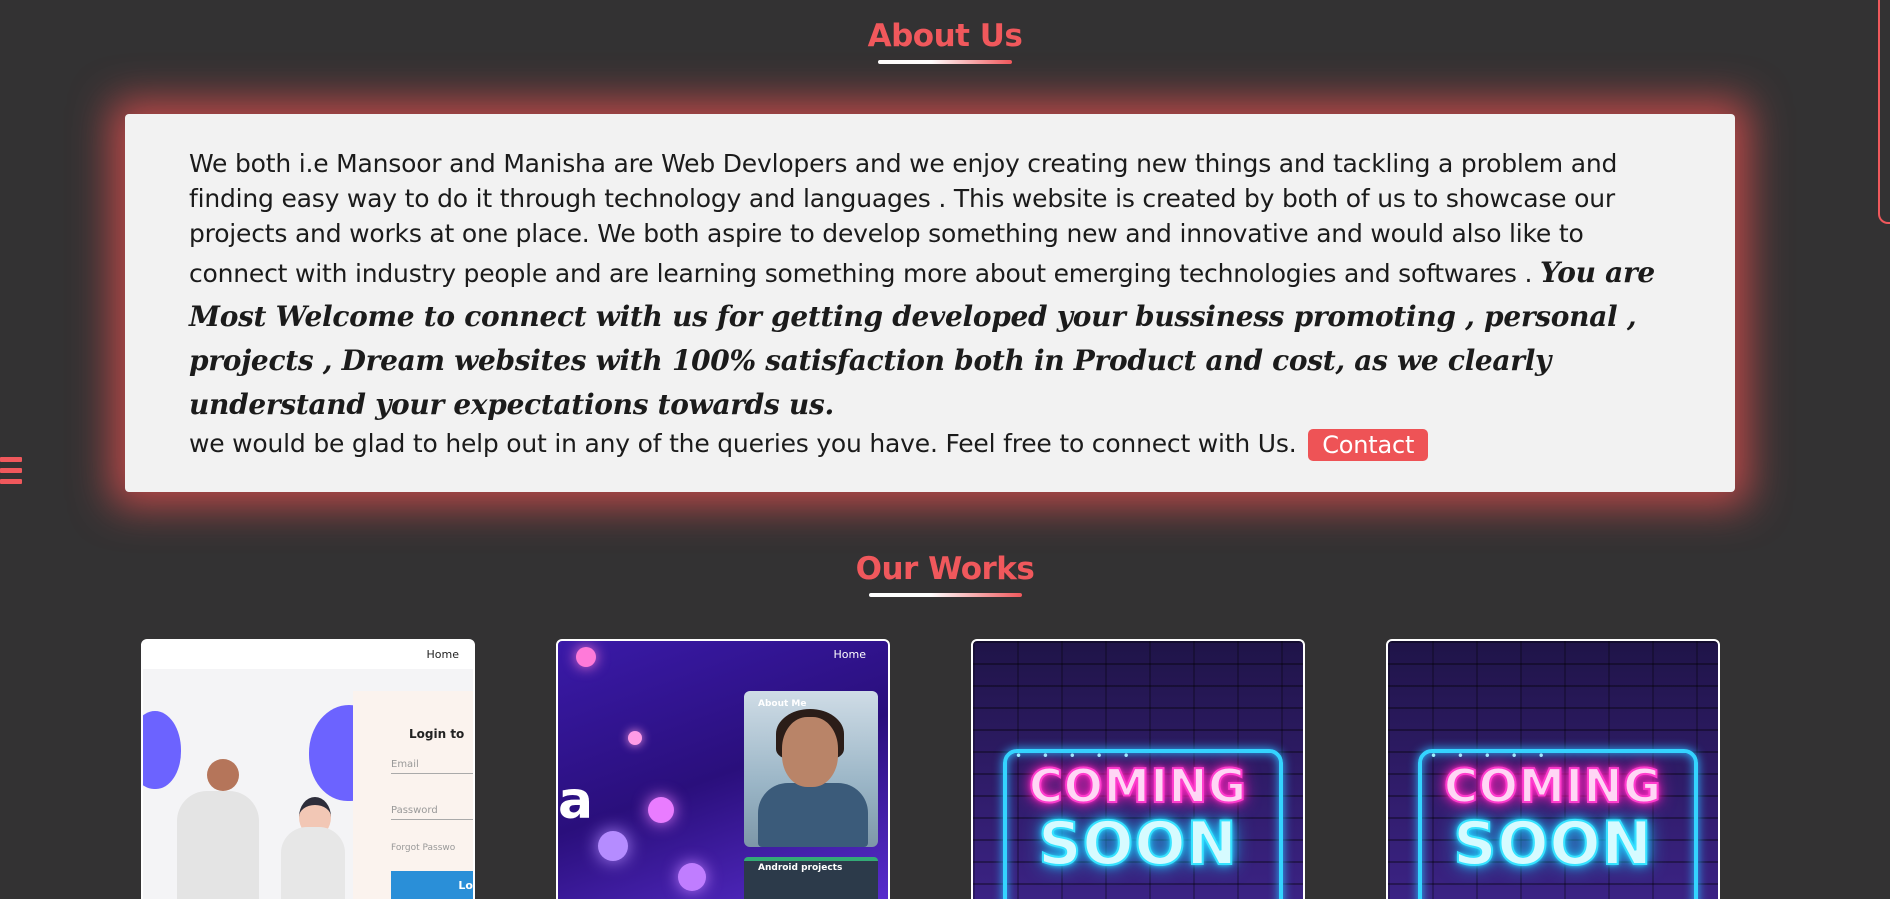 The height and width of the screenshot is (899, 1890). What do you see at coordinates (308, 655) in the screenshot?
I see `login-preview-nav: Home` at bounding box center [308, 655].